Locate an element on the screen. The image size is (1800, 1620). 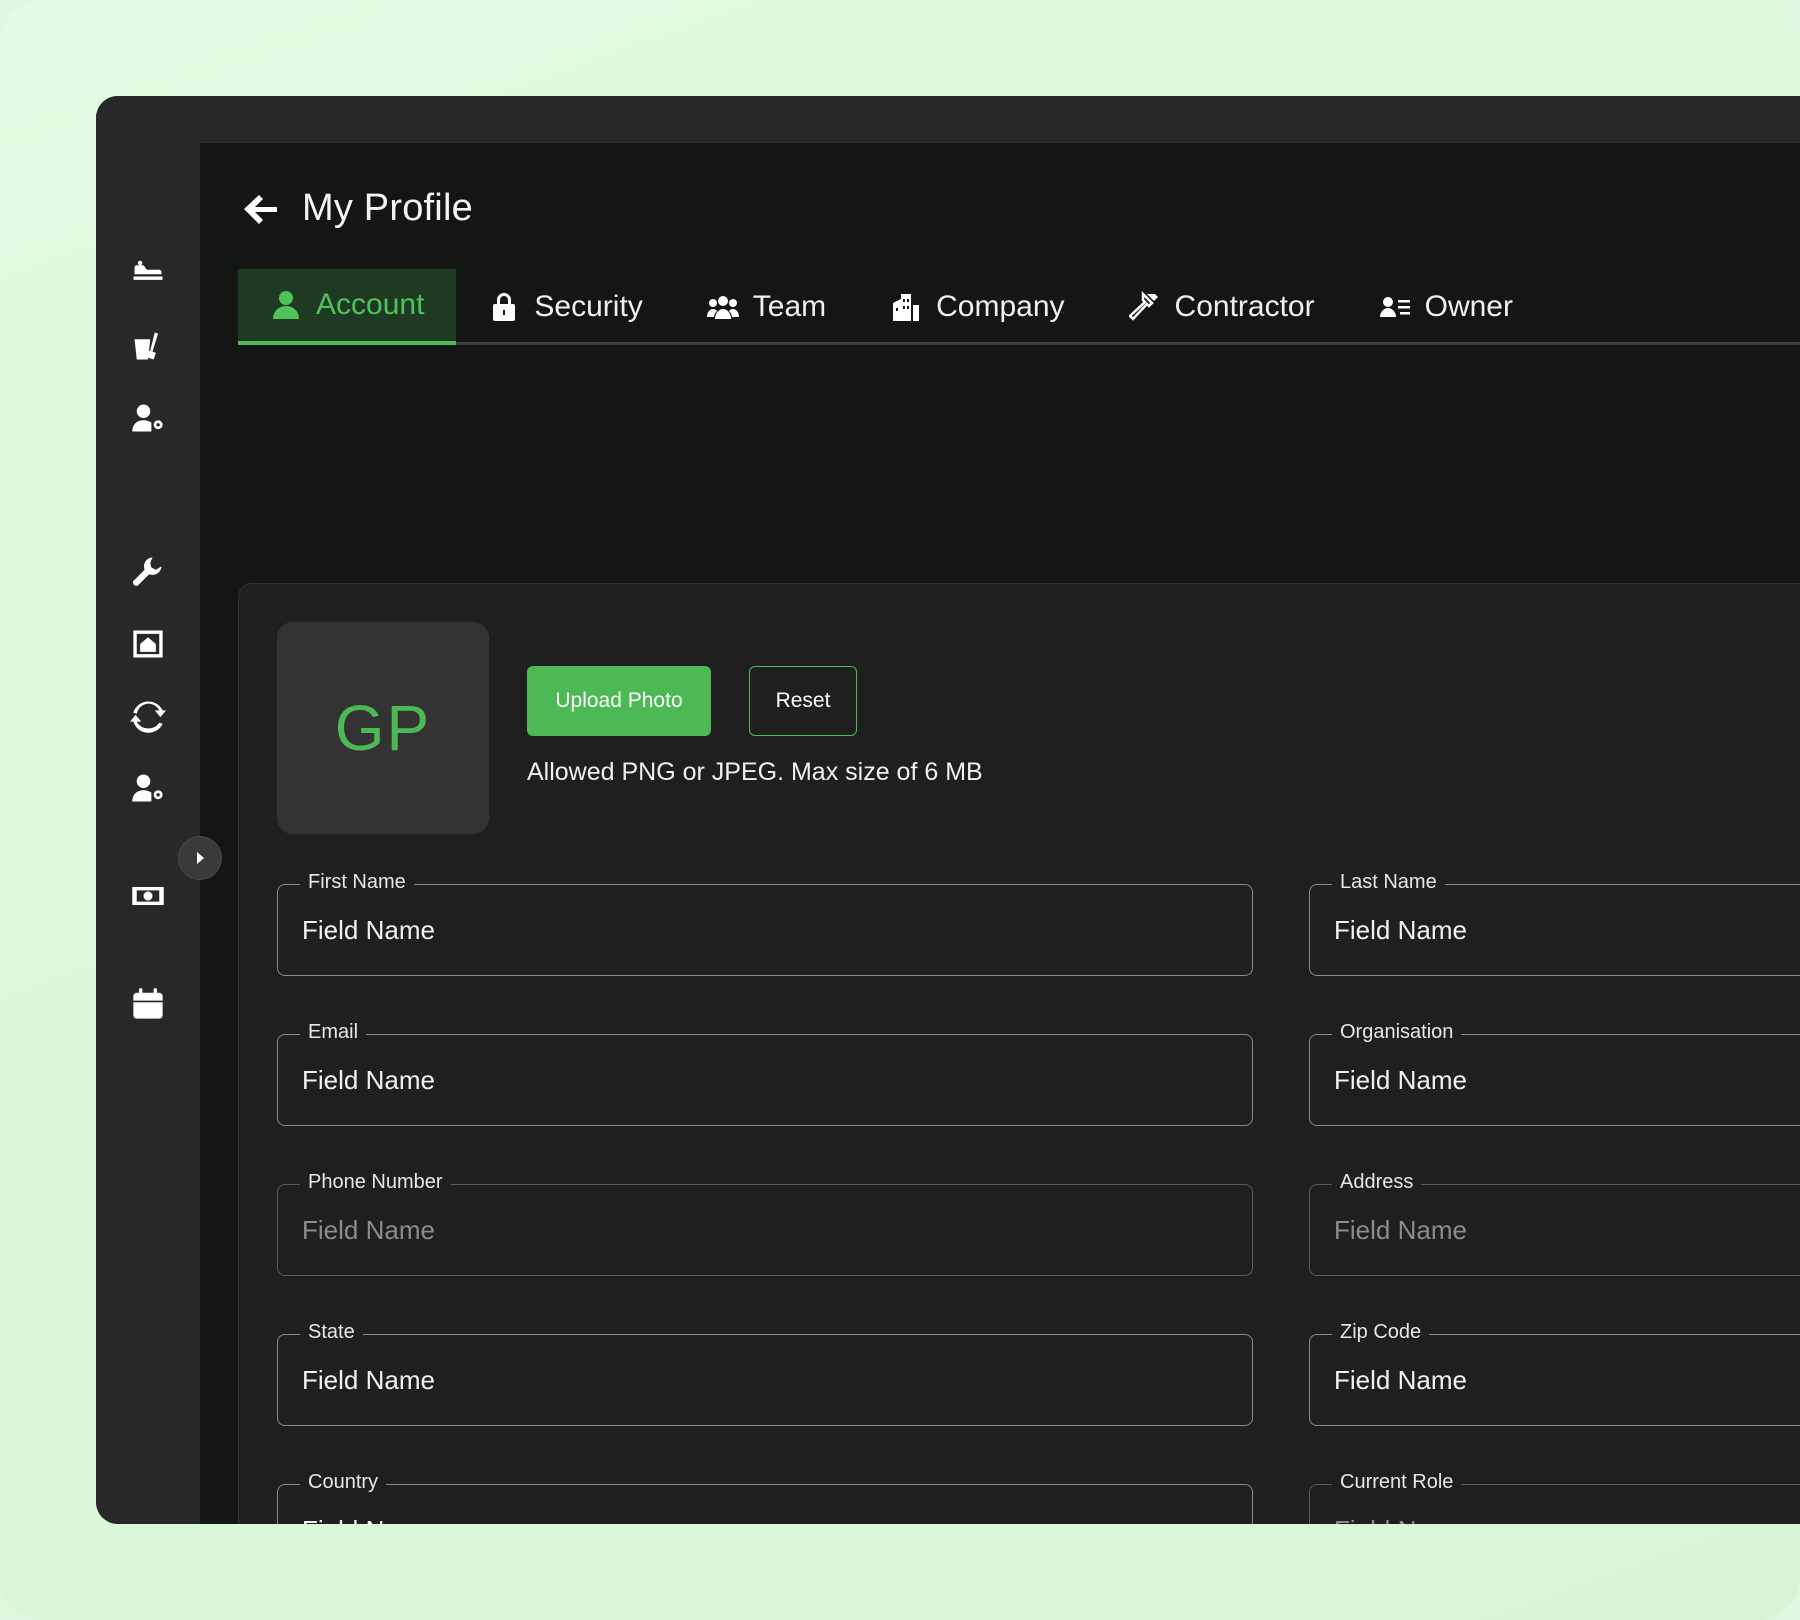
first-name-input is located at coordinates (765, 930).